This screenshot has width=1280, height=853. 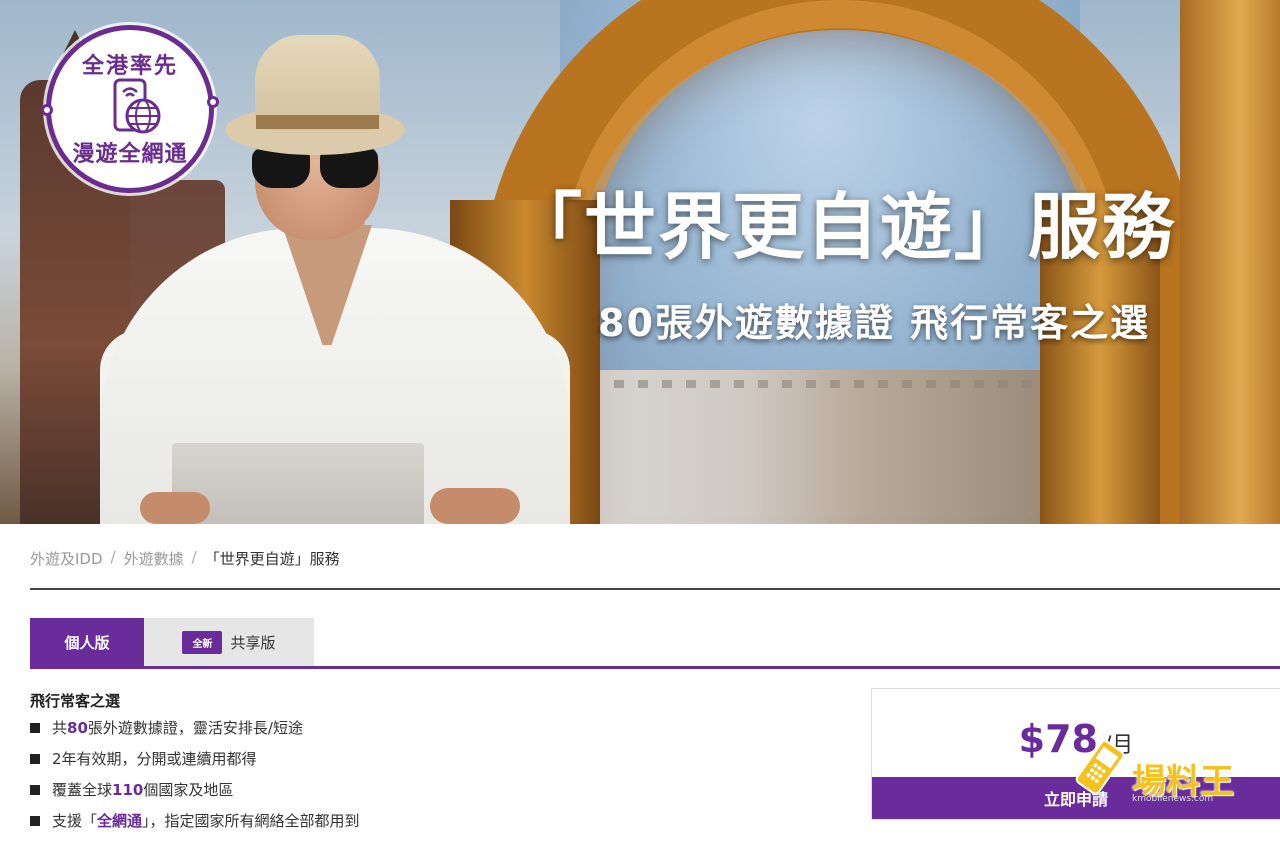 I want to click on list-item: 支援「 全網通 」，指定國家所有網絡全部都用到, so click(x=195, y=820).